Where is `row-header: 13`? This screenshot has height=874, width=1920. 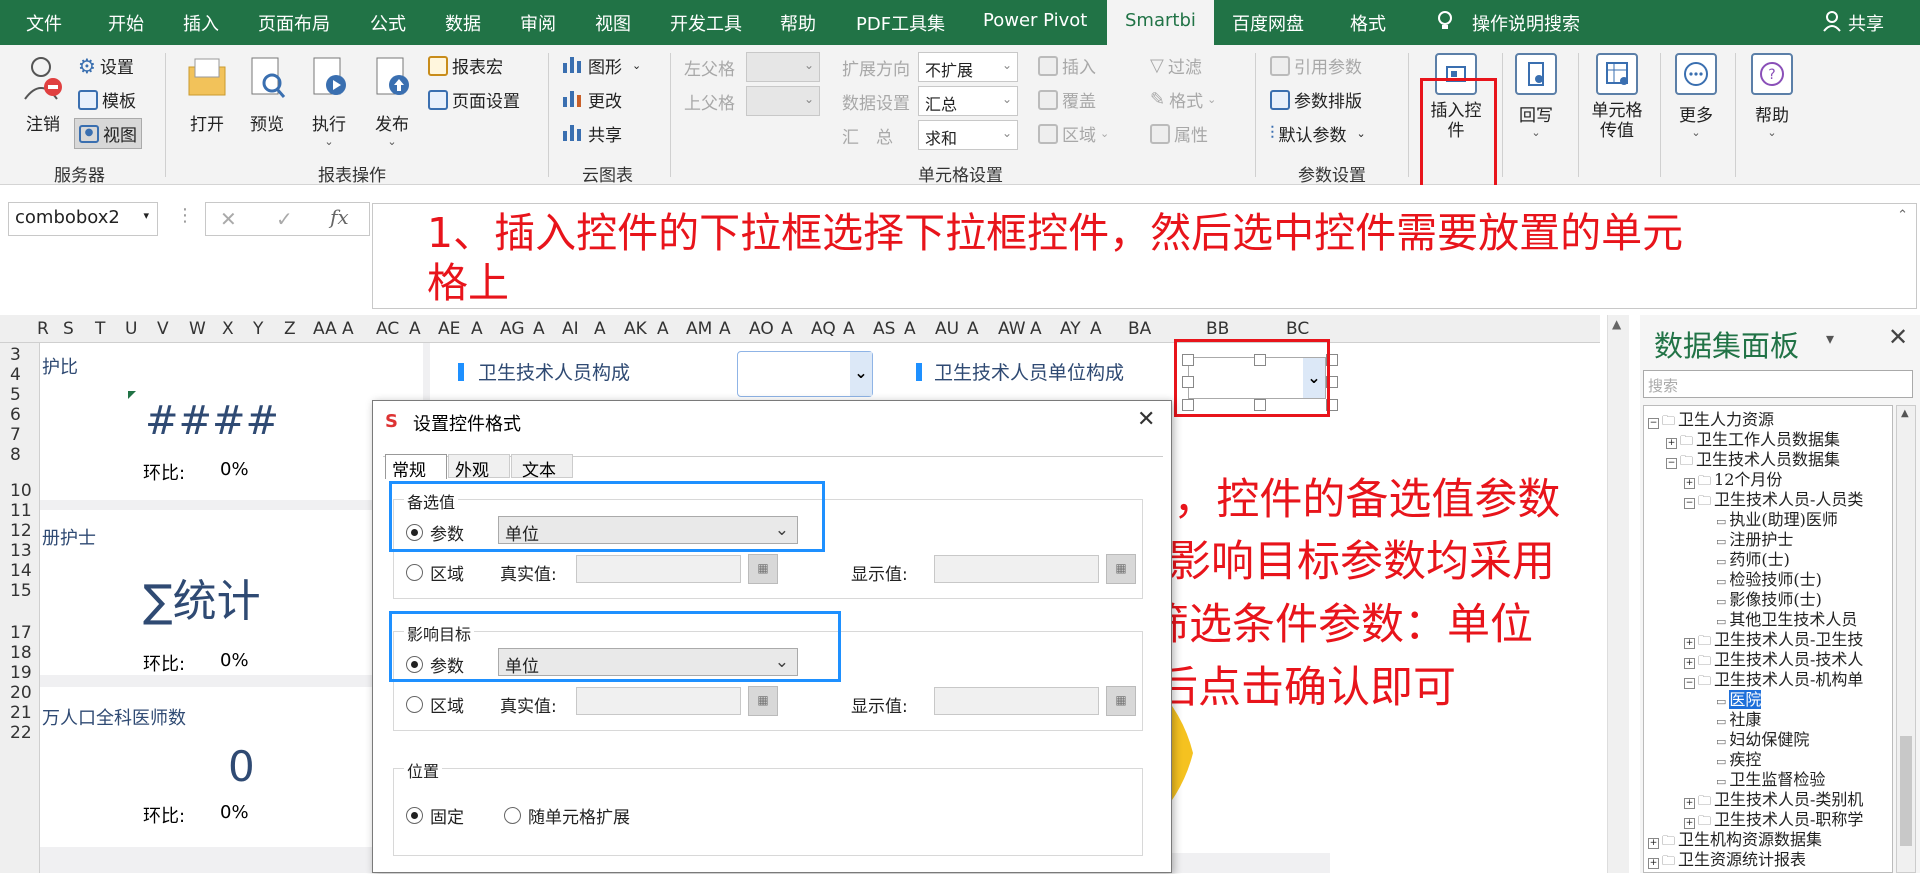 row-header: 13 is located at coordinates (21, 551).